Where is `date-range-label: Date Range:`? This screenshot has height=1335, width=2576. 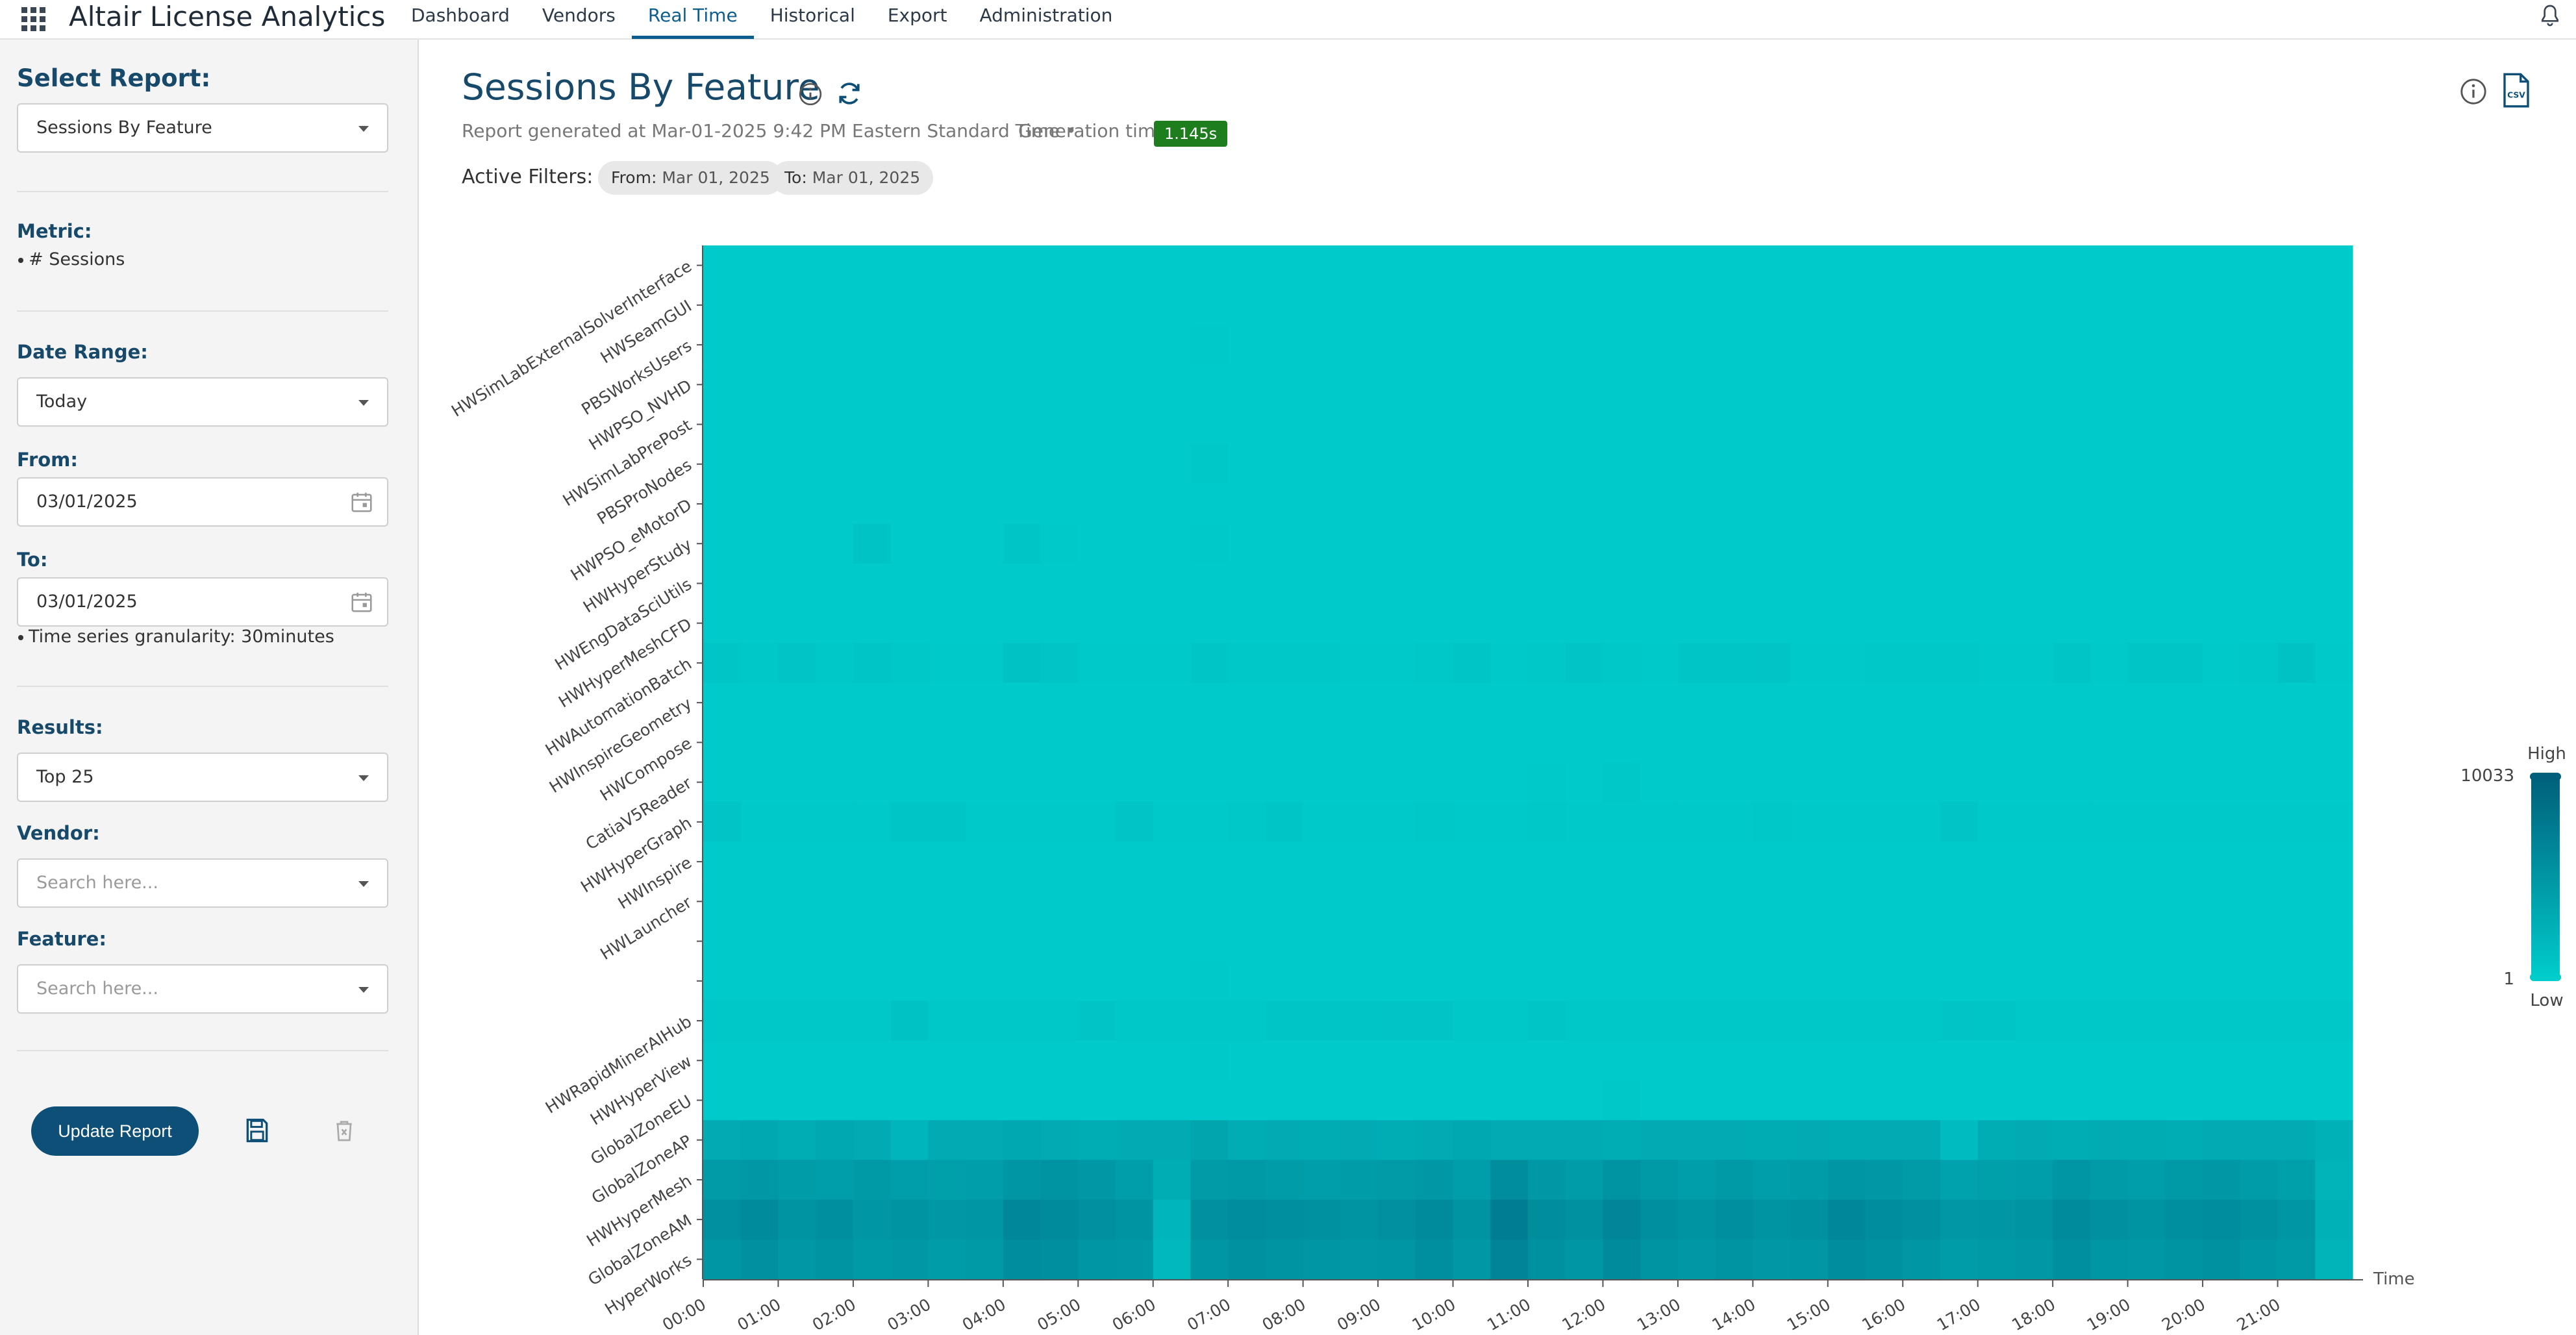
date-range-label: Date Range: is located at coordinates (82, 352).